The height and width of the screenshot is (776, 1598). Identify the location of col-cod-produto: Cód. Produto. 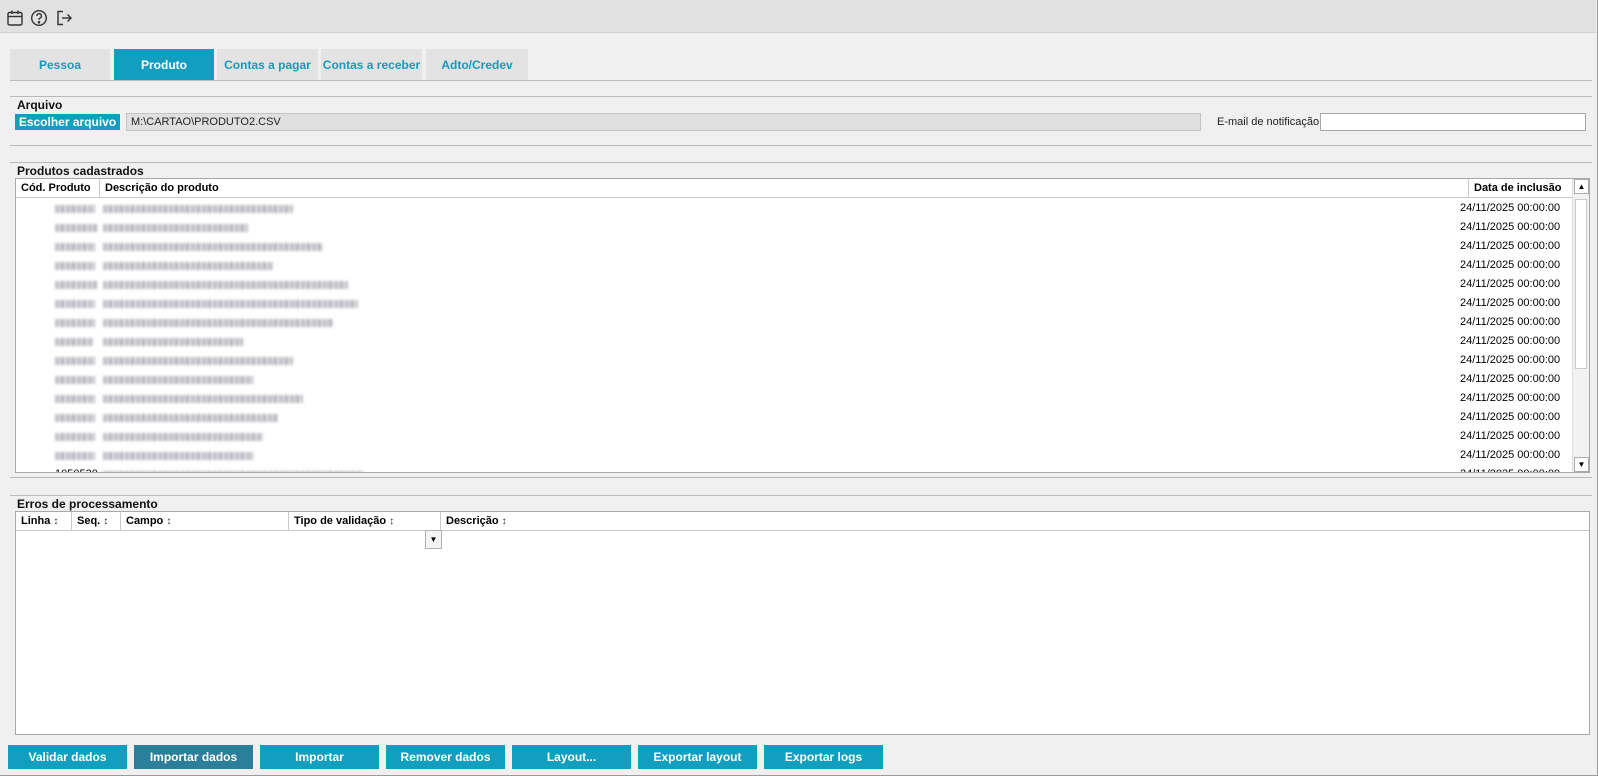
(58, 188).